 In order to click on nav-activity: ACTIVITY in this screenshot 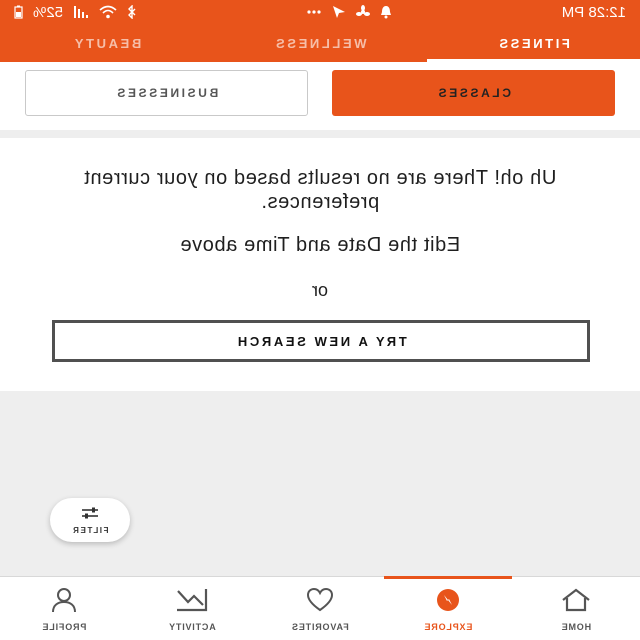, I will do `click(192, 608)`.